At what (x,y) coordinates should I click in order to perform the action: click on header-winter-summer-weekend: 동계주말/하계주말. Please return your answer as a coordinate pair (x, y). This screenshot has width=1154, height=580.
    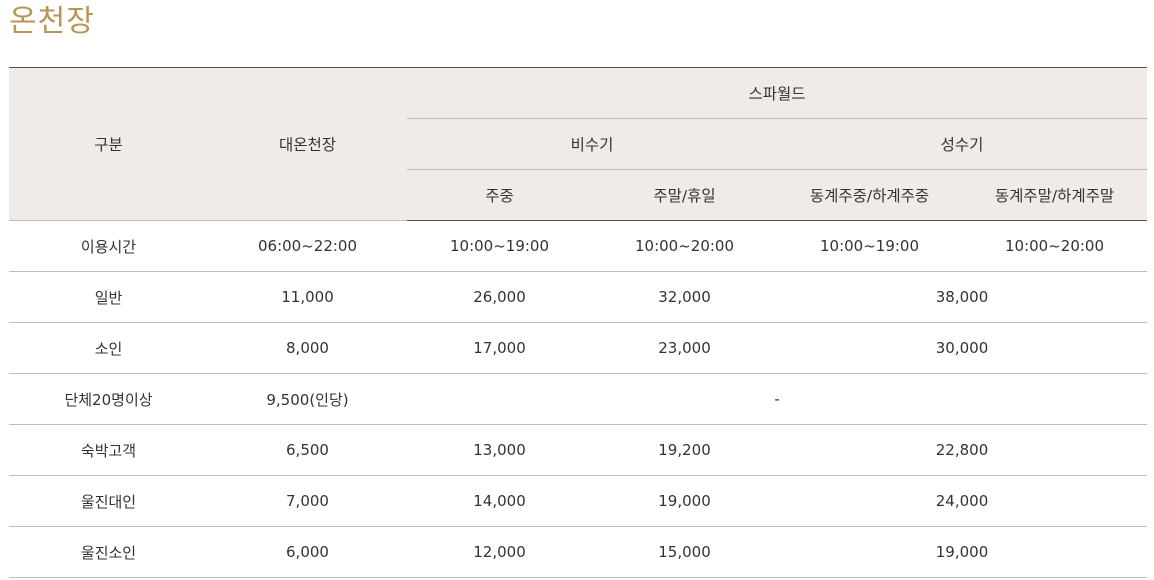
    Looking at the image, I should click on (1055, 195).